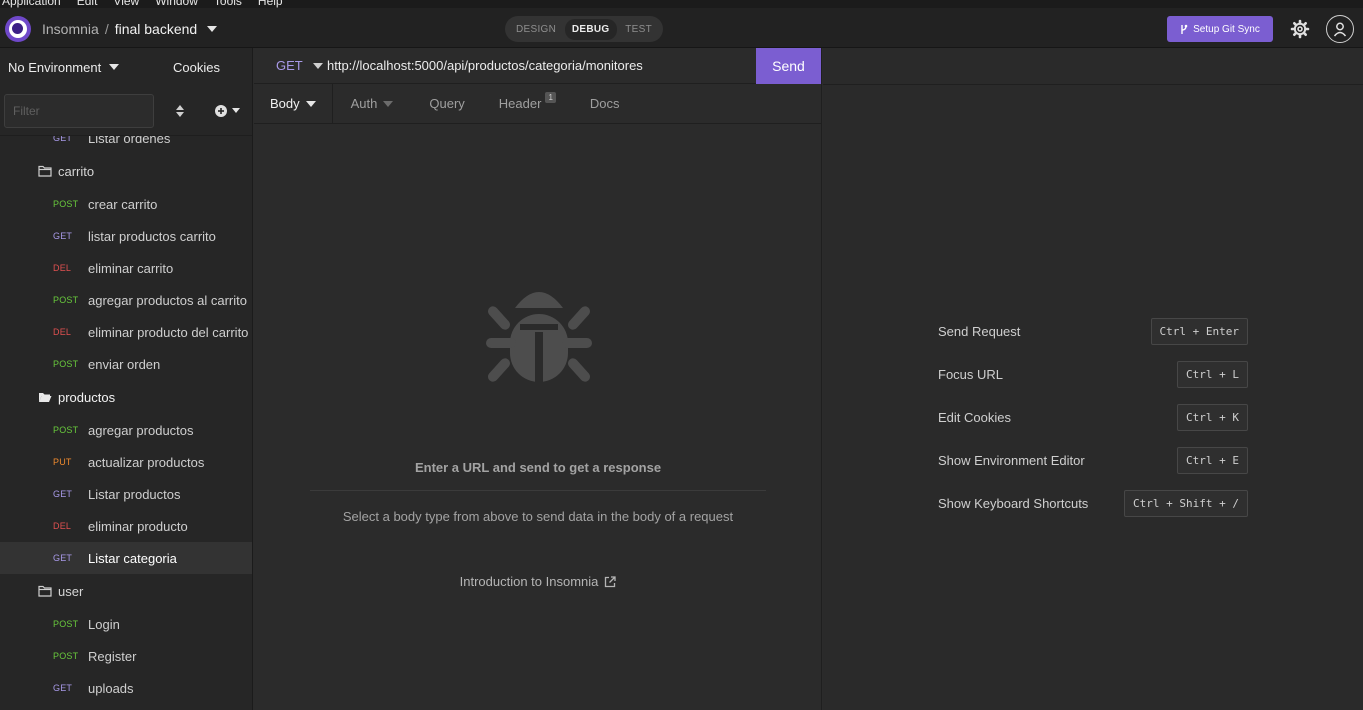 This screenshot has height=710, width=1363. I want to click on sidebar-request-item: GET Listar ordenes, so click(126, 145).